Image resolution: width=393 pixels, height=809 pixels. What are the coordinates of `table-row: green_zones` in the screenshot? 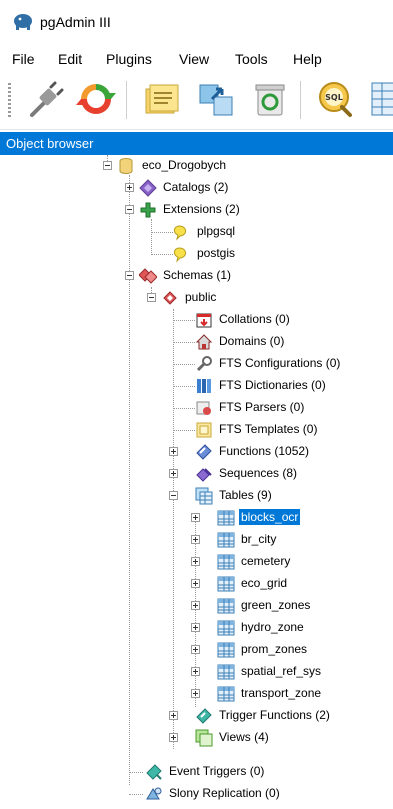 It's located at (196, 605).